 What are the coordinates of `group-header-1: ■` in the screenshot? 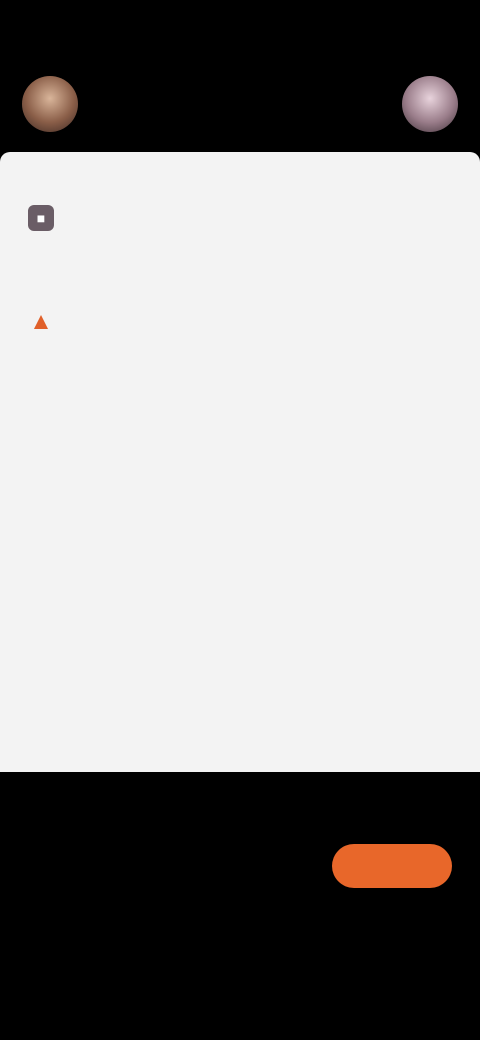 It's located at (240, 218).